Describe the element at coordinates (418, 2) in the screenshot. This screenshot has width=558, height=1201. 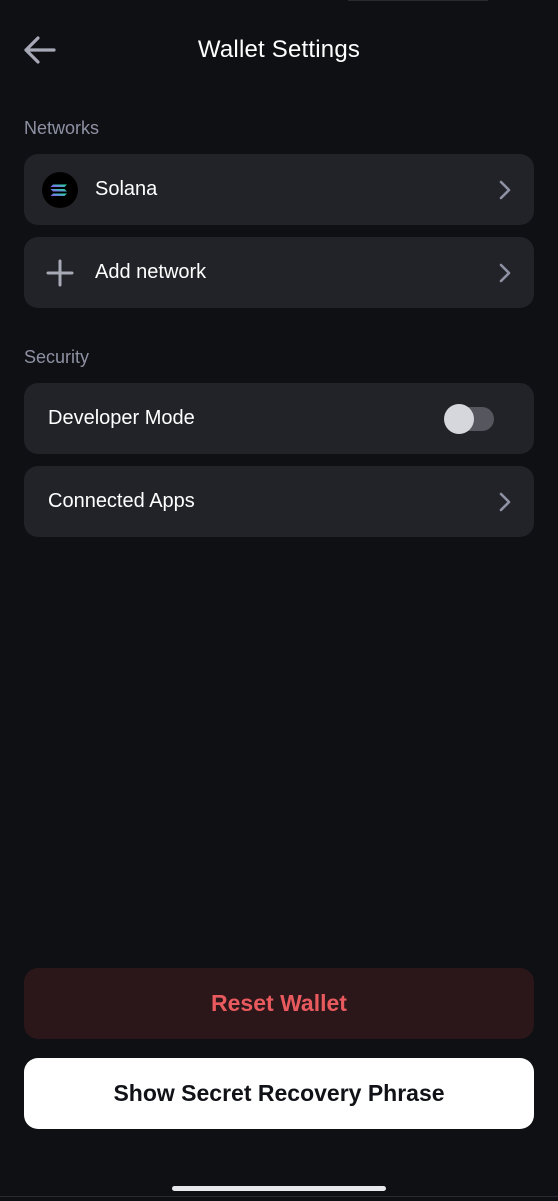
I see `status-bar-fragment` at that location.